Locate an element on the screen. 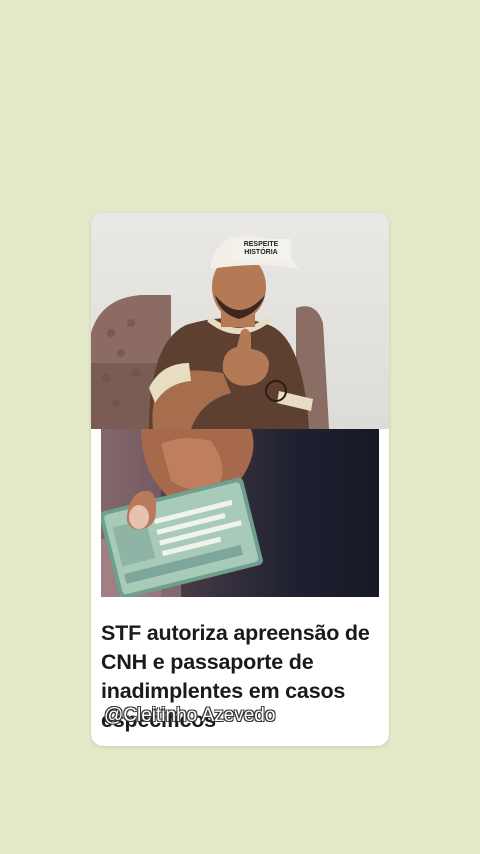  news-image is located at coordinates (240, 513).